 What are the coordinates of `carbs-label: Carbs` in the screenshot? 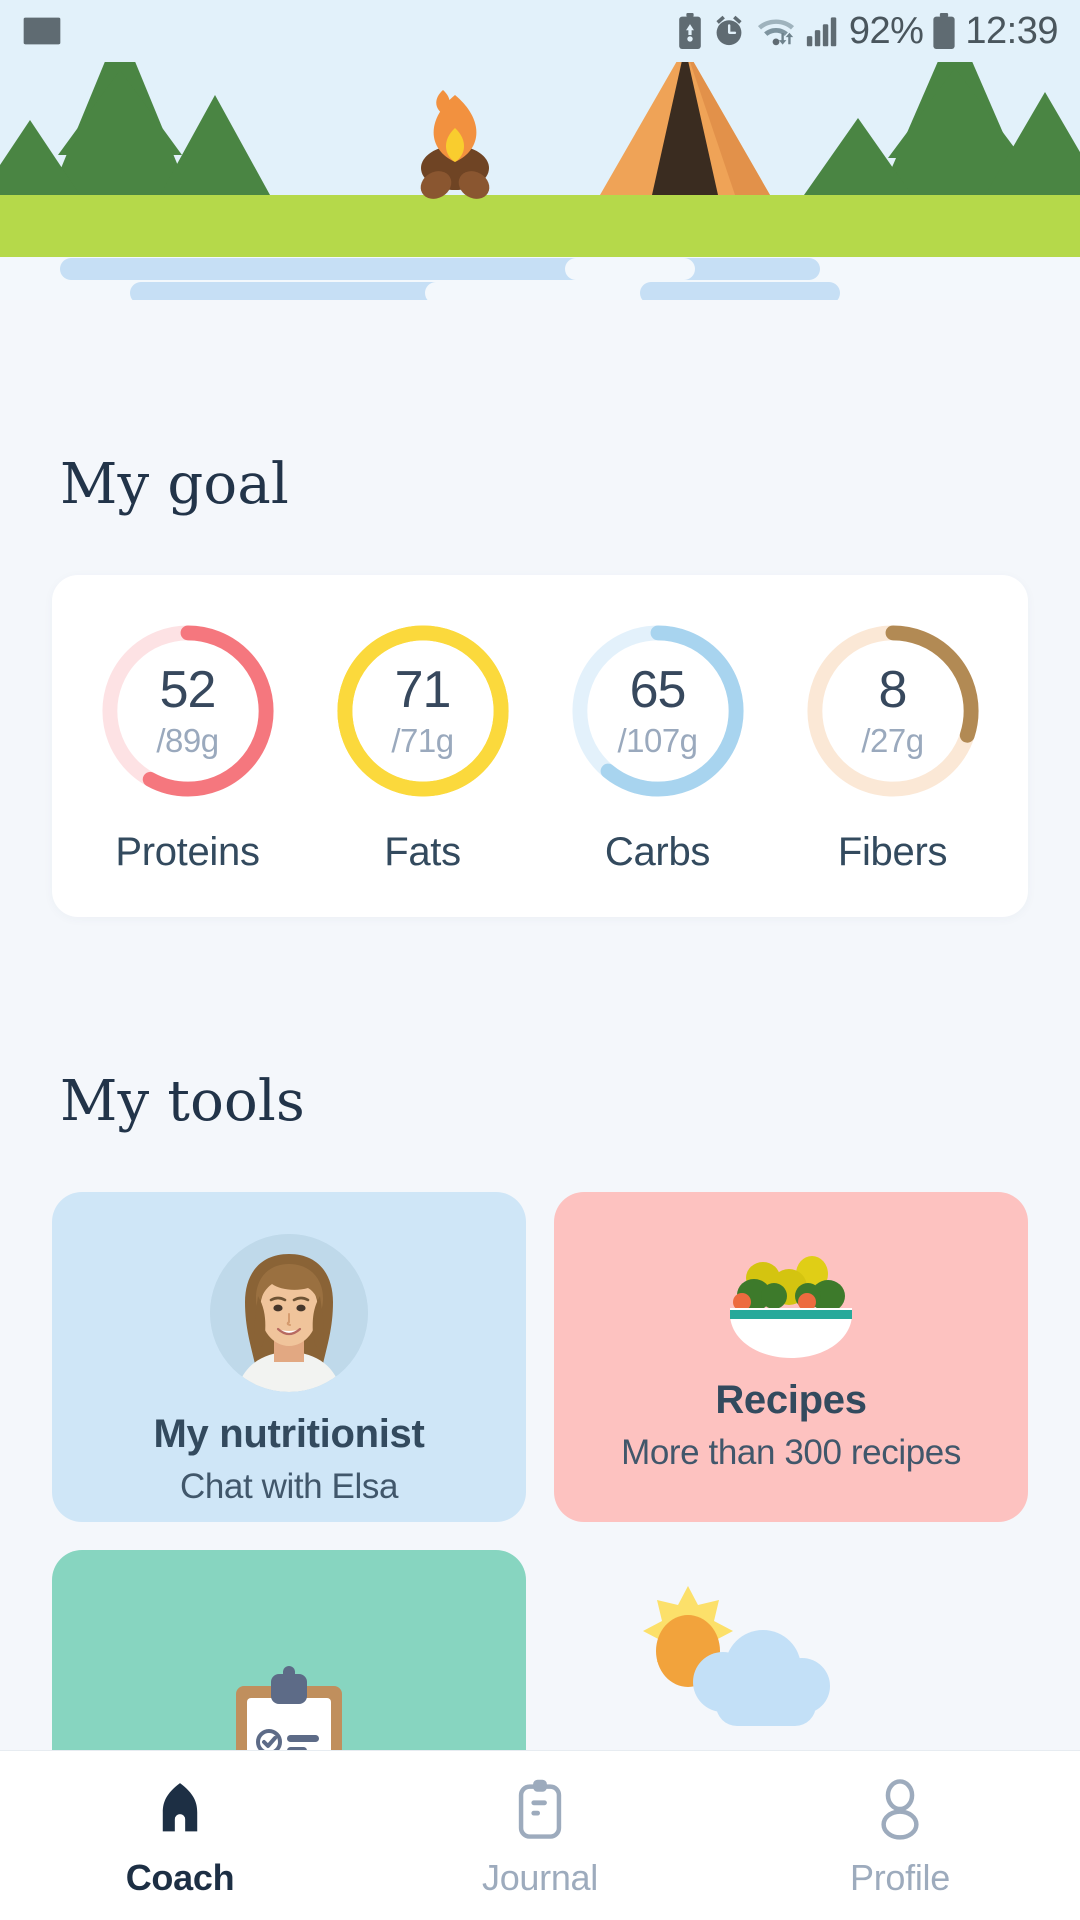 It's located at (657, 851).